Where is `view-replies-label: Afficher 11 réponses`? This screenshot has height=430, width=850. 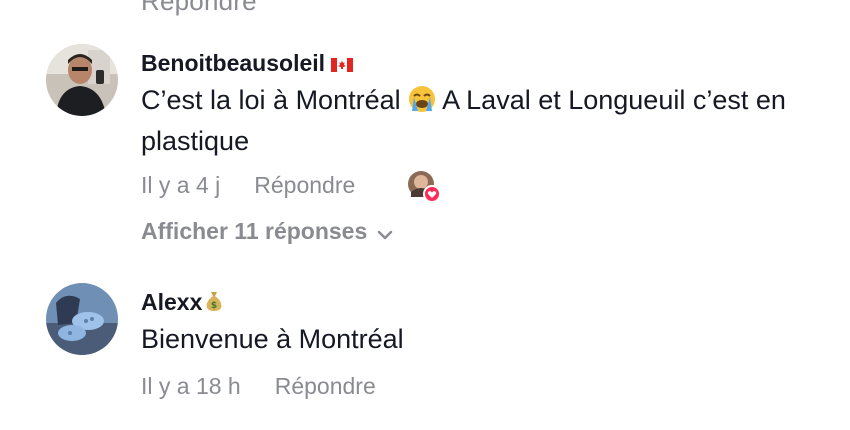
view-replies-label: Afficher 11 réponses is located at coordinates (254, 231).